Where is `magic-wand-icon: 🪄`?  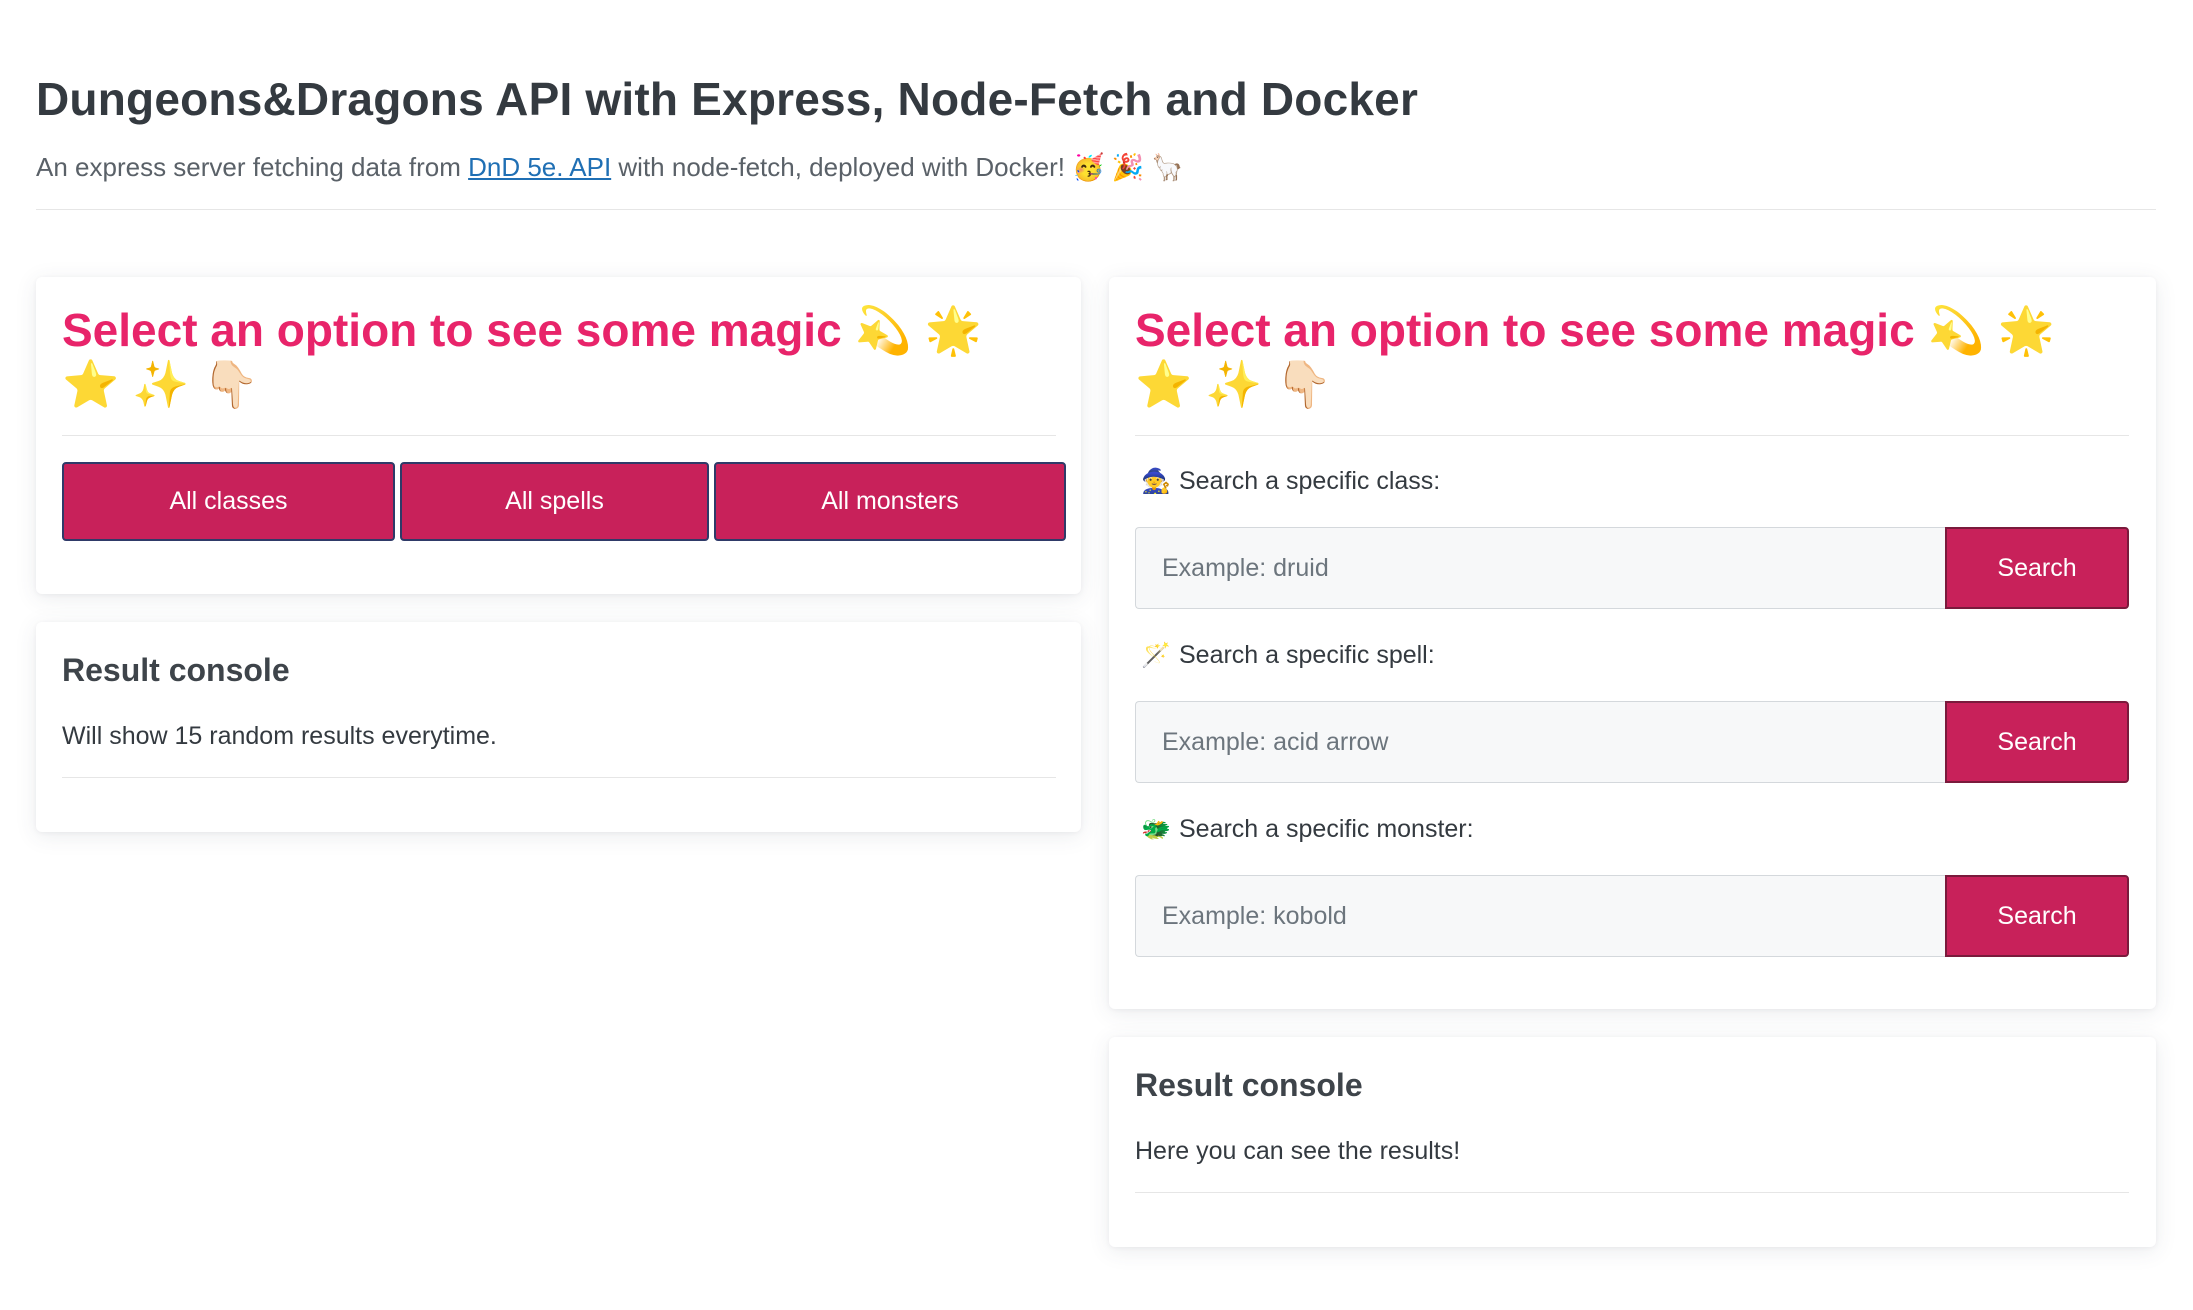
magic-wand-icon: 🪄 is located at coordinates (1156, 655).